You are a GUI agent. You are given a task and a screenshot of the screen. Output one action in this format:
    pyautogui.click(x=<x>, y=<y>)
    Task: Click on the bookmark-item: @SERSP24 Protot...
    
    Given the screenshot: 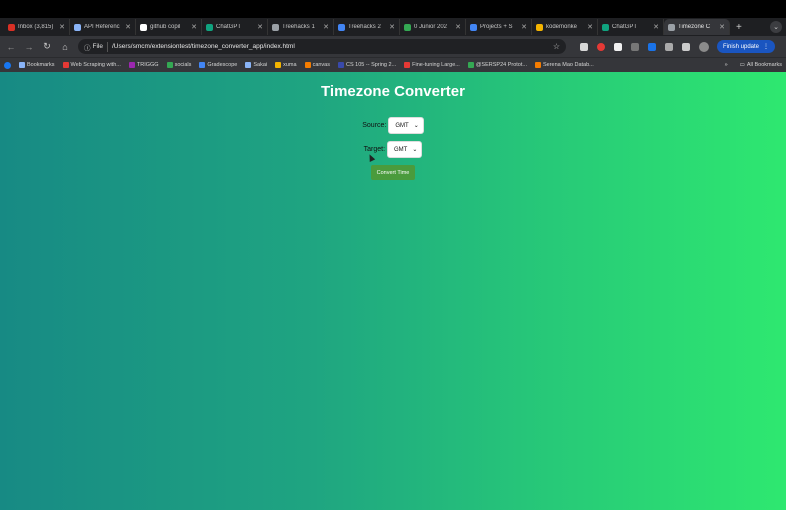 What is the action you would take?
    pyautogui.click(x=497, y=65)
    